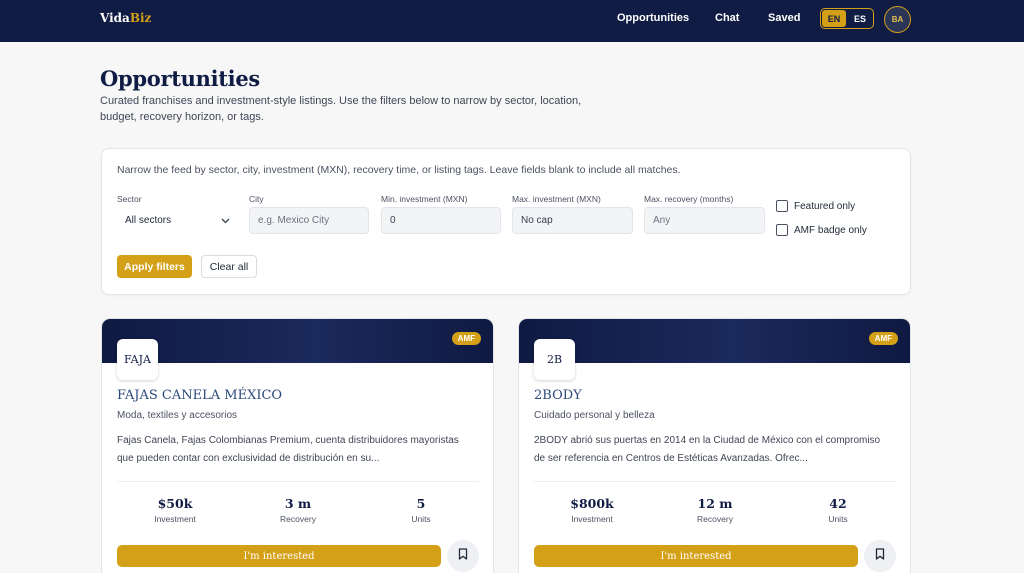  Describe the element at coordinates (140, 18) in the screenshot. I see `brand-accent: Biz` at that location.